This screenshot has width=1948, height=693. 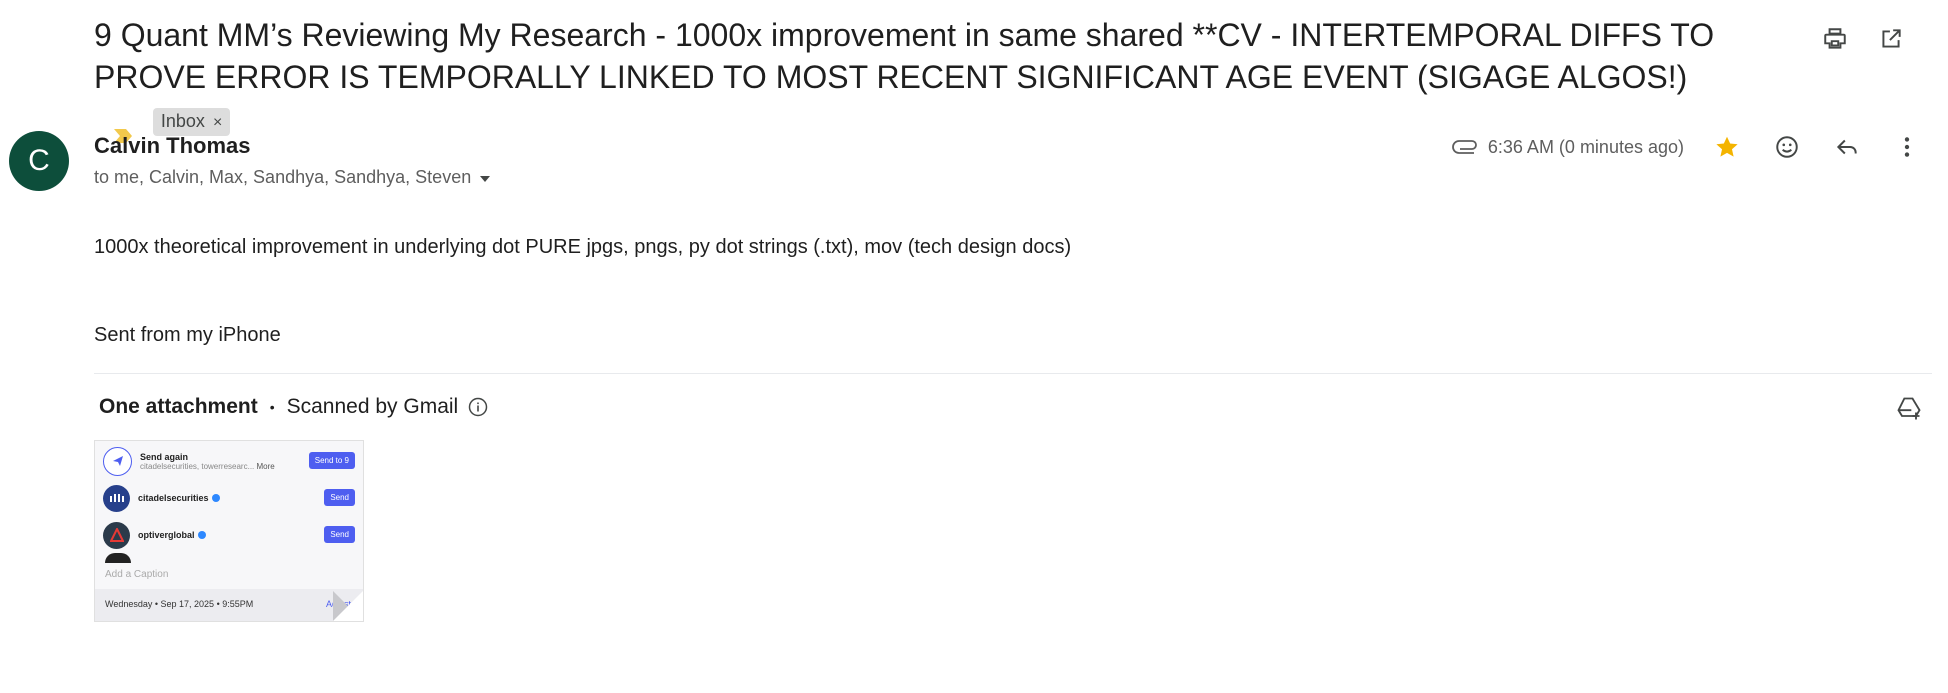 What do you see at coordinates (118, 558) in the screenshot?
I see `thumb-partial-avatar` at bounding box center [118, 558].